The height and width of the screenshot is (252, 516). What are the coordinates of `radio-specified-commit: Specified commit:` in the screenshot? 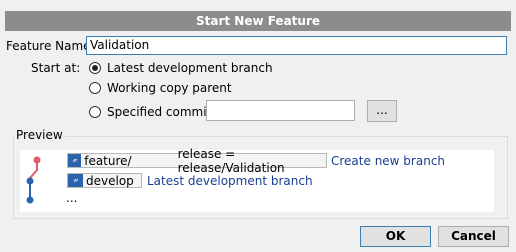 It's located at (152, 112).